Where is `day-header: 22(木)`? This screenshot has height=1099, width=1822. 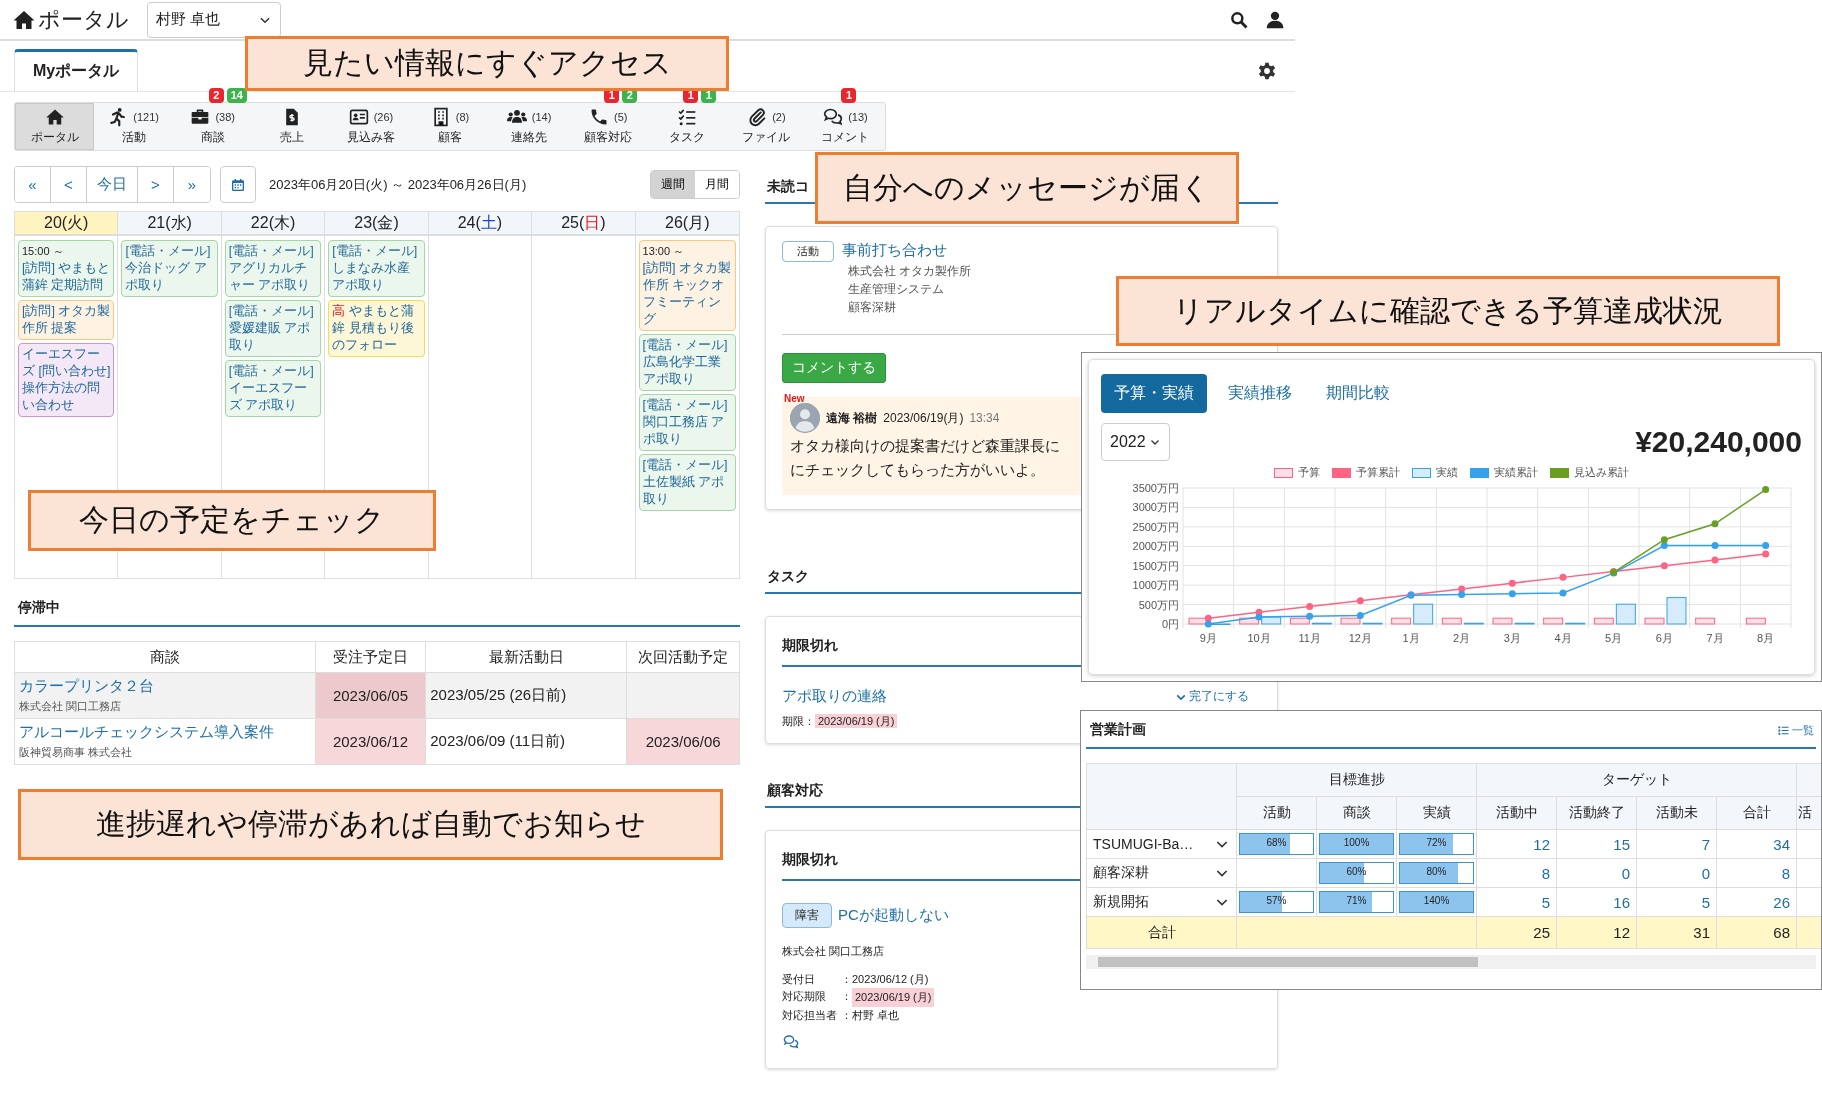
day-header: 22(木) is located at coordinates (273, 224).